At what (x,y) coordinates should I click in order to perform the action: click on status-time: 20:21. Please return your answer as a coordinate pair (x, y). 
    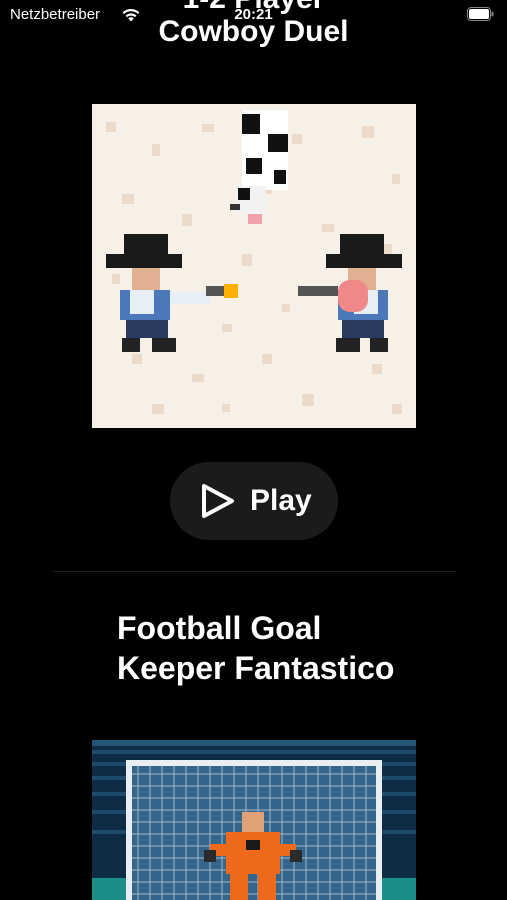
    Looking at the image, I should click on (253, 14).